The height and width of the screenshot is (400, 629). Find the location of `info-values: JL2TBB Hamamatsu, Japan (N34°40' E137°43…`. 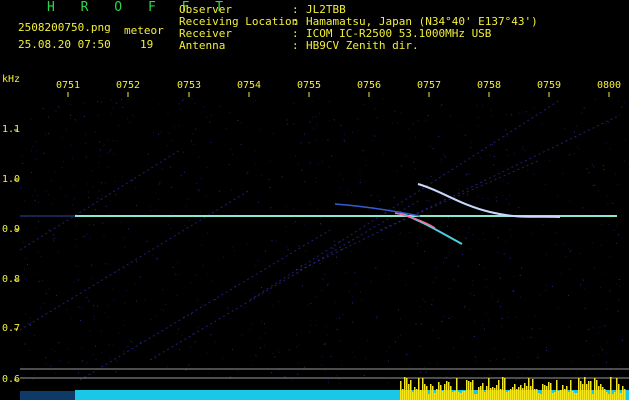

info-values: JL2TBB Hamamatsu, Japan (N34°40' E137°43… is located at coordinates (422, 28).